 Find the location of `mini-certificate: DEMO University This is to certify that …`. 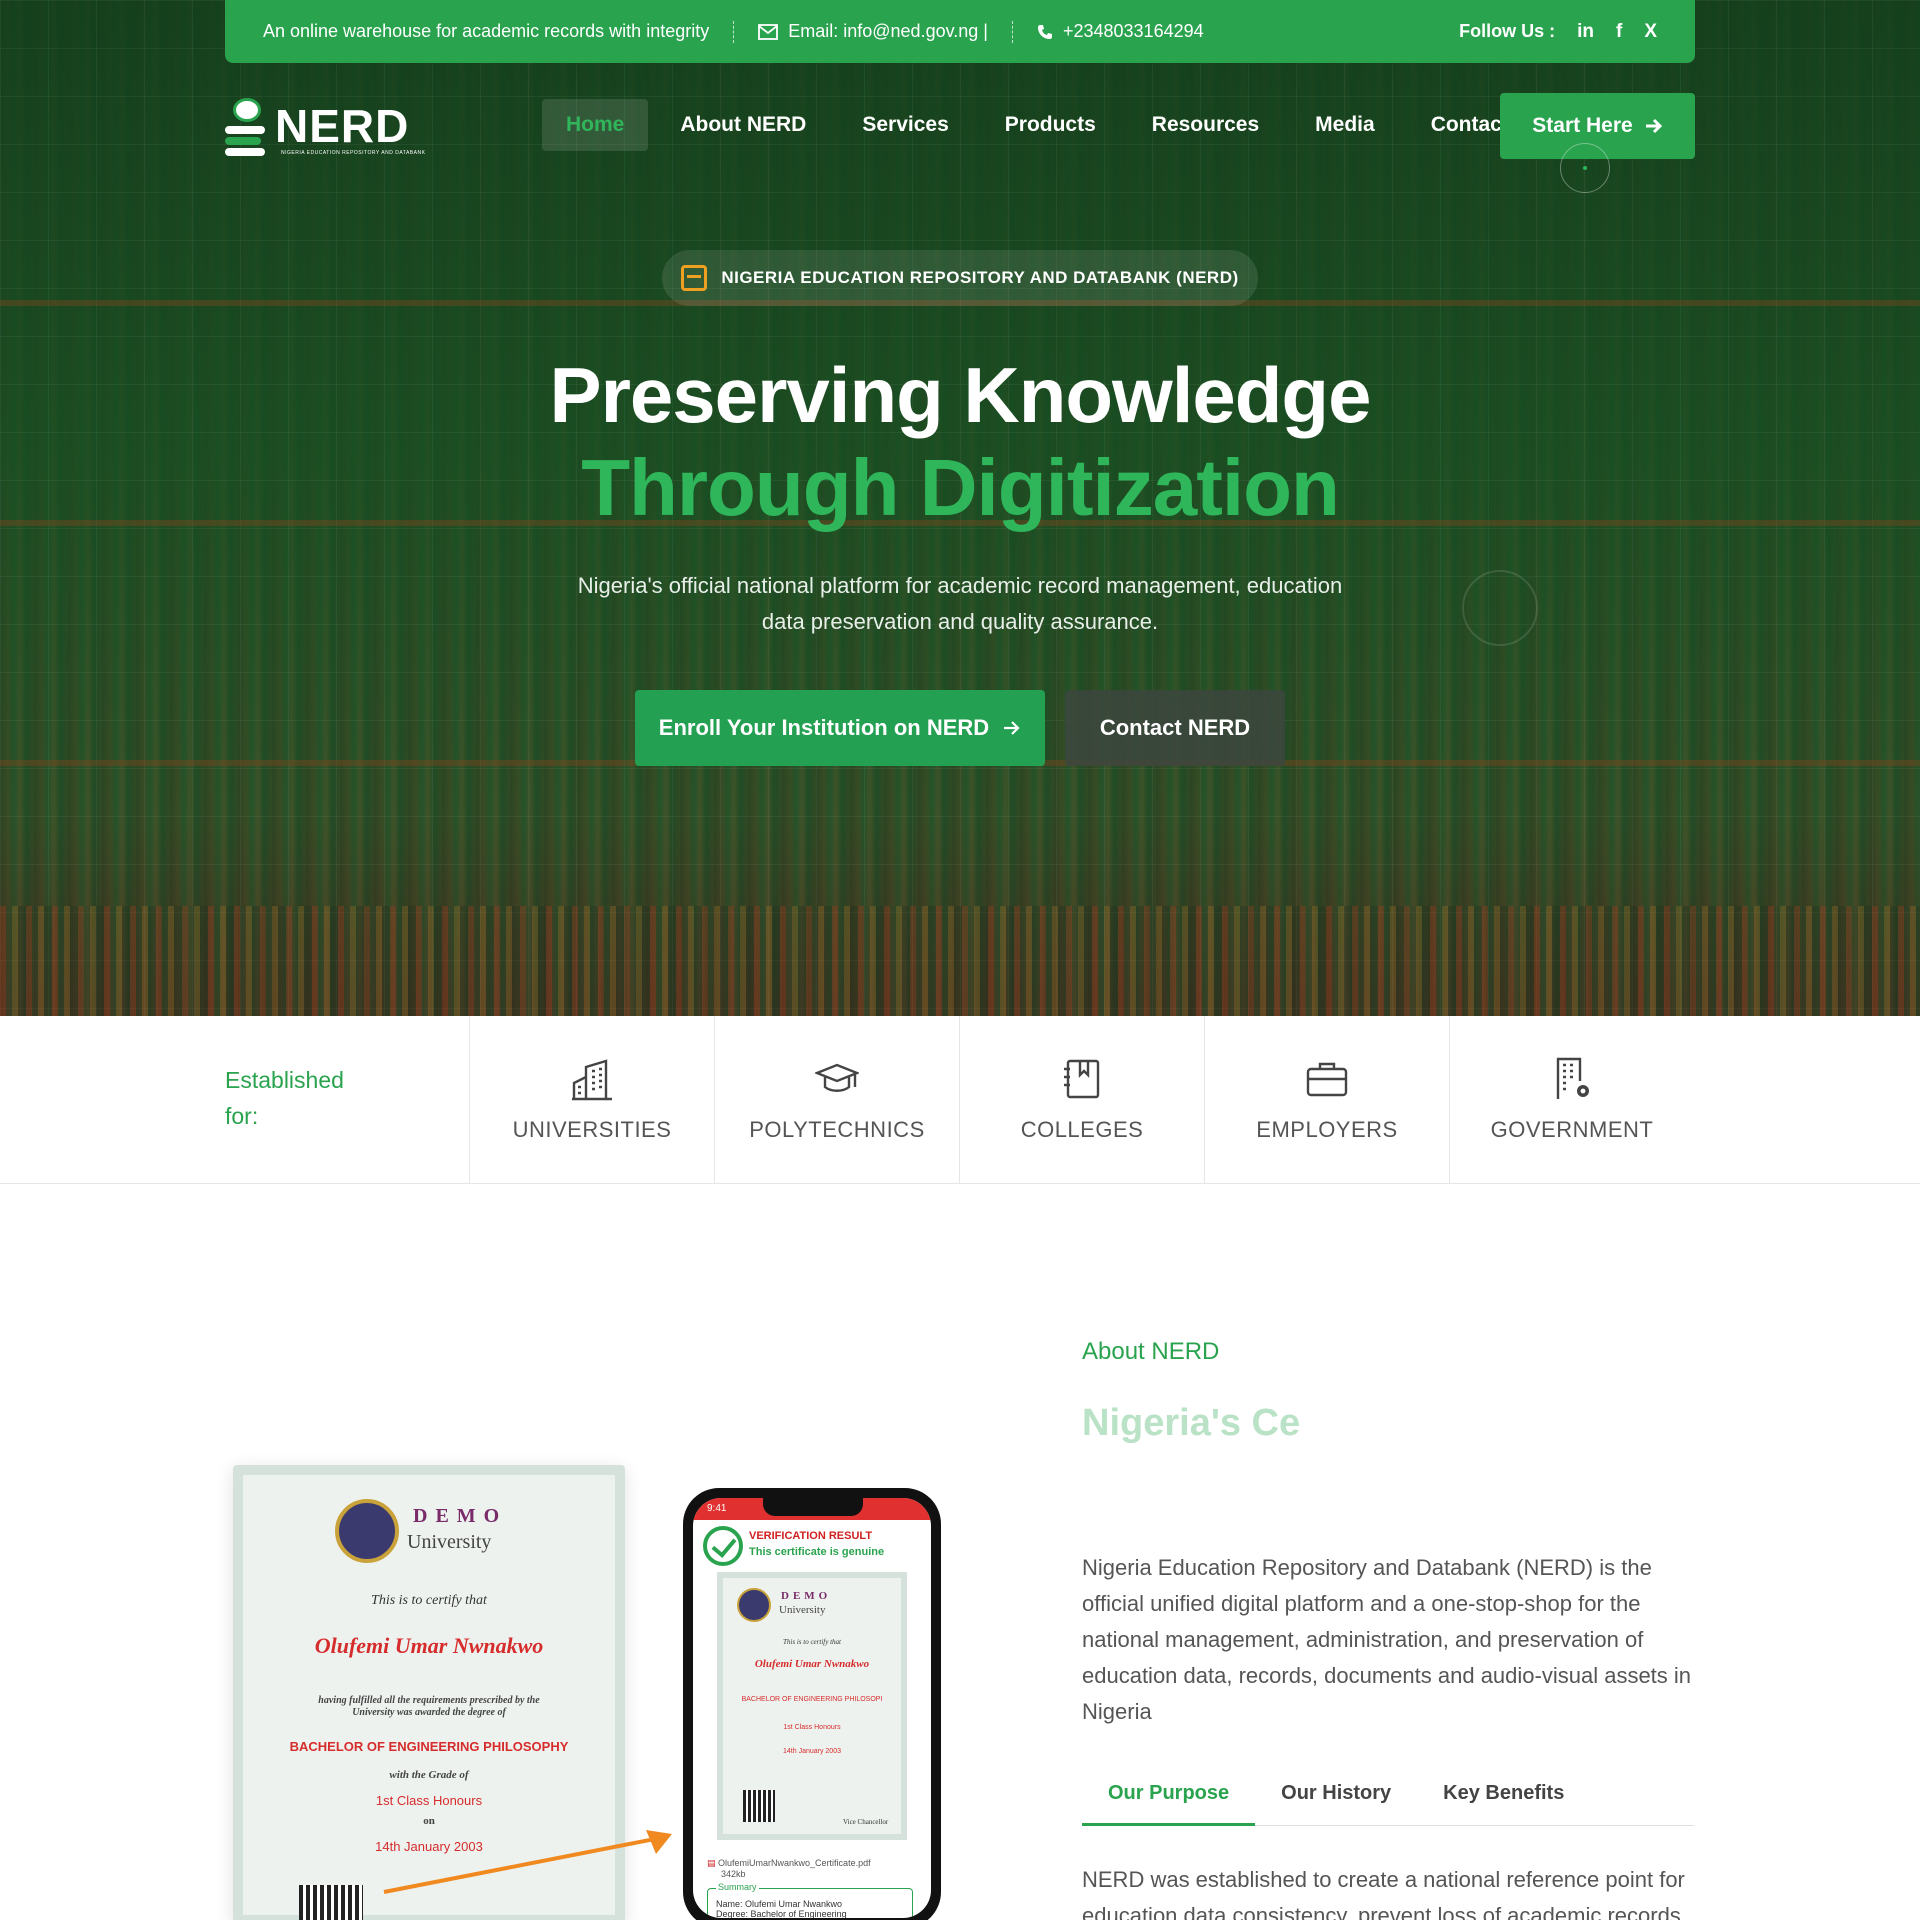

mini-certificate: DEMO University This is to certify that … is located at coordinates (812, 1706).